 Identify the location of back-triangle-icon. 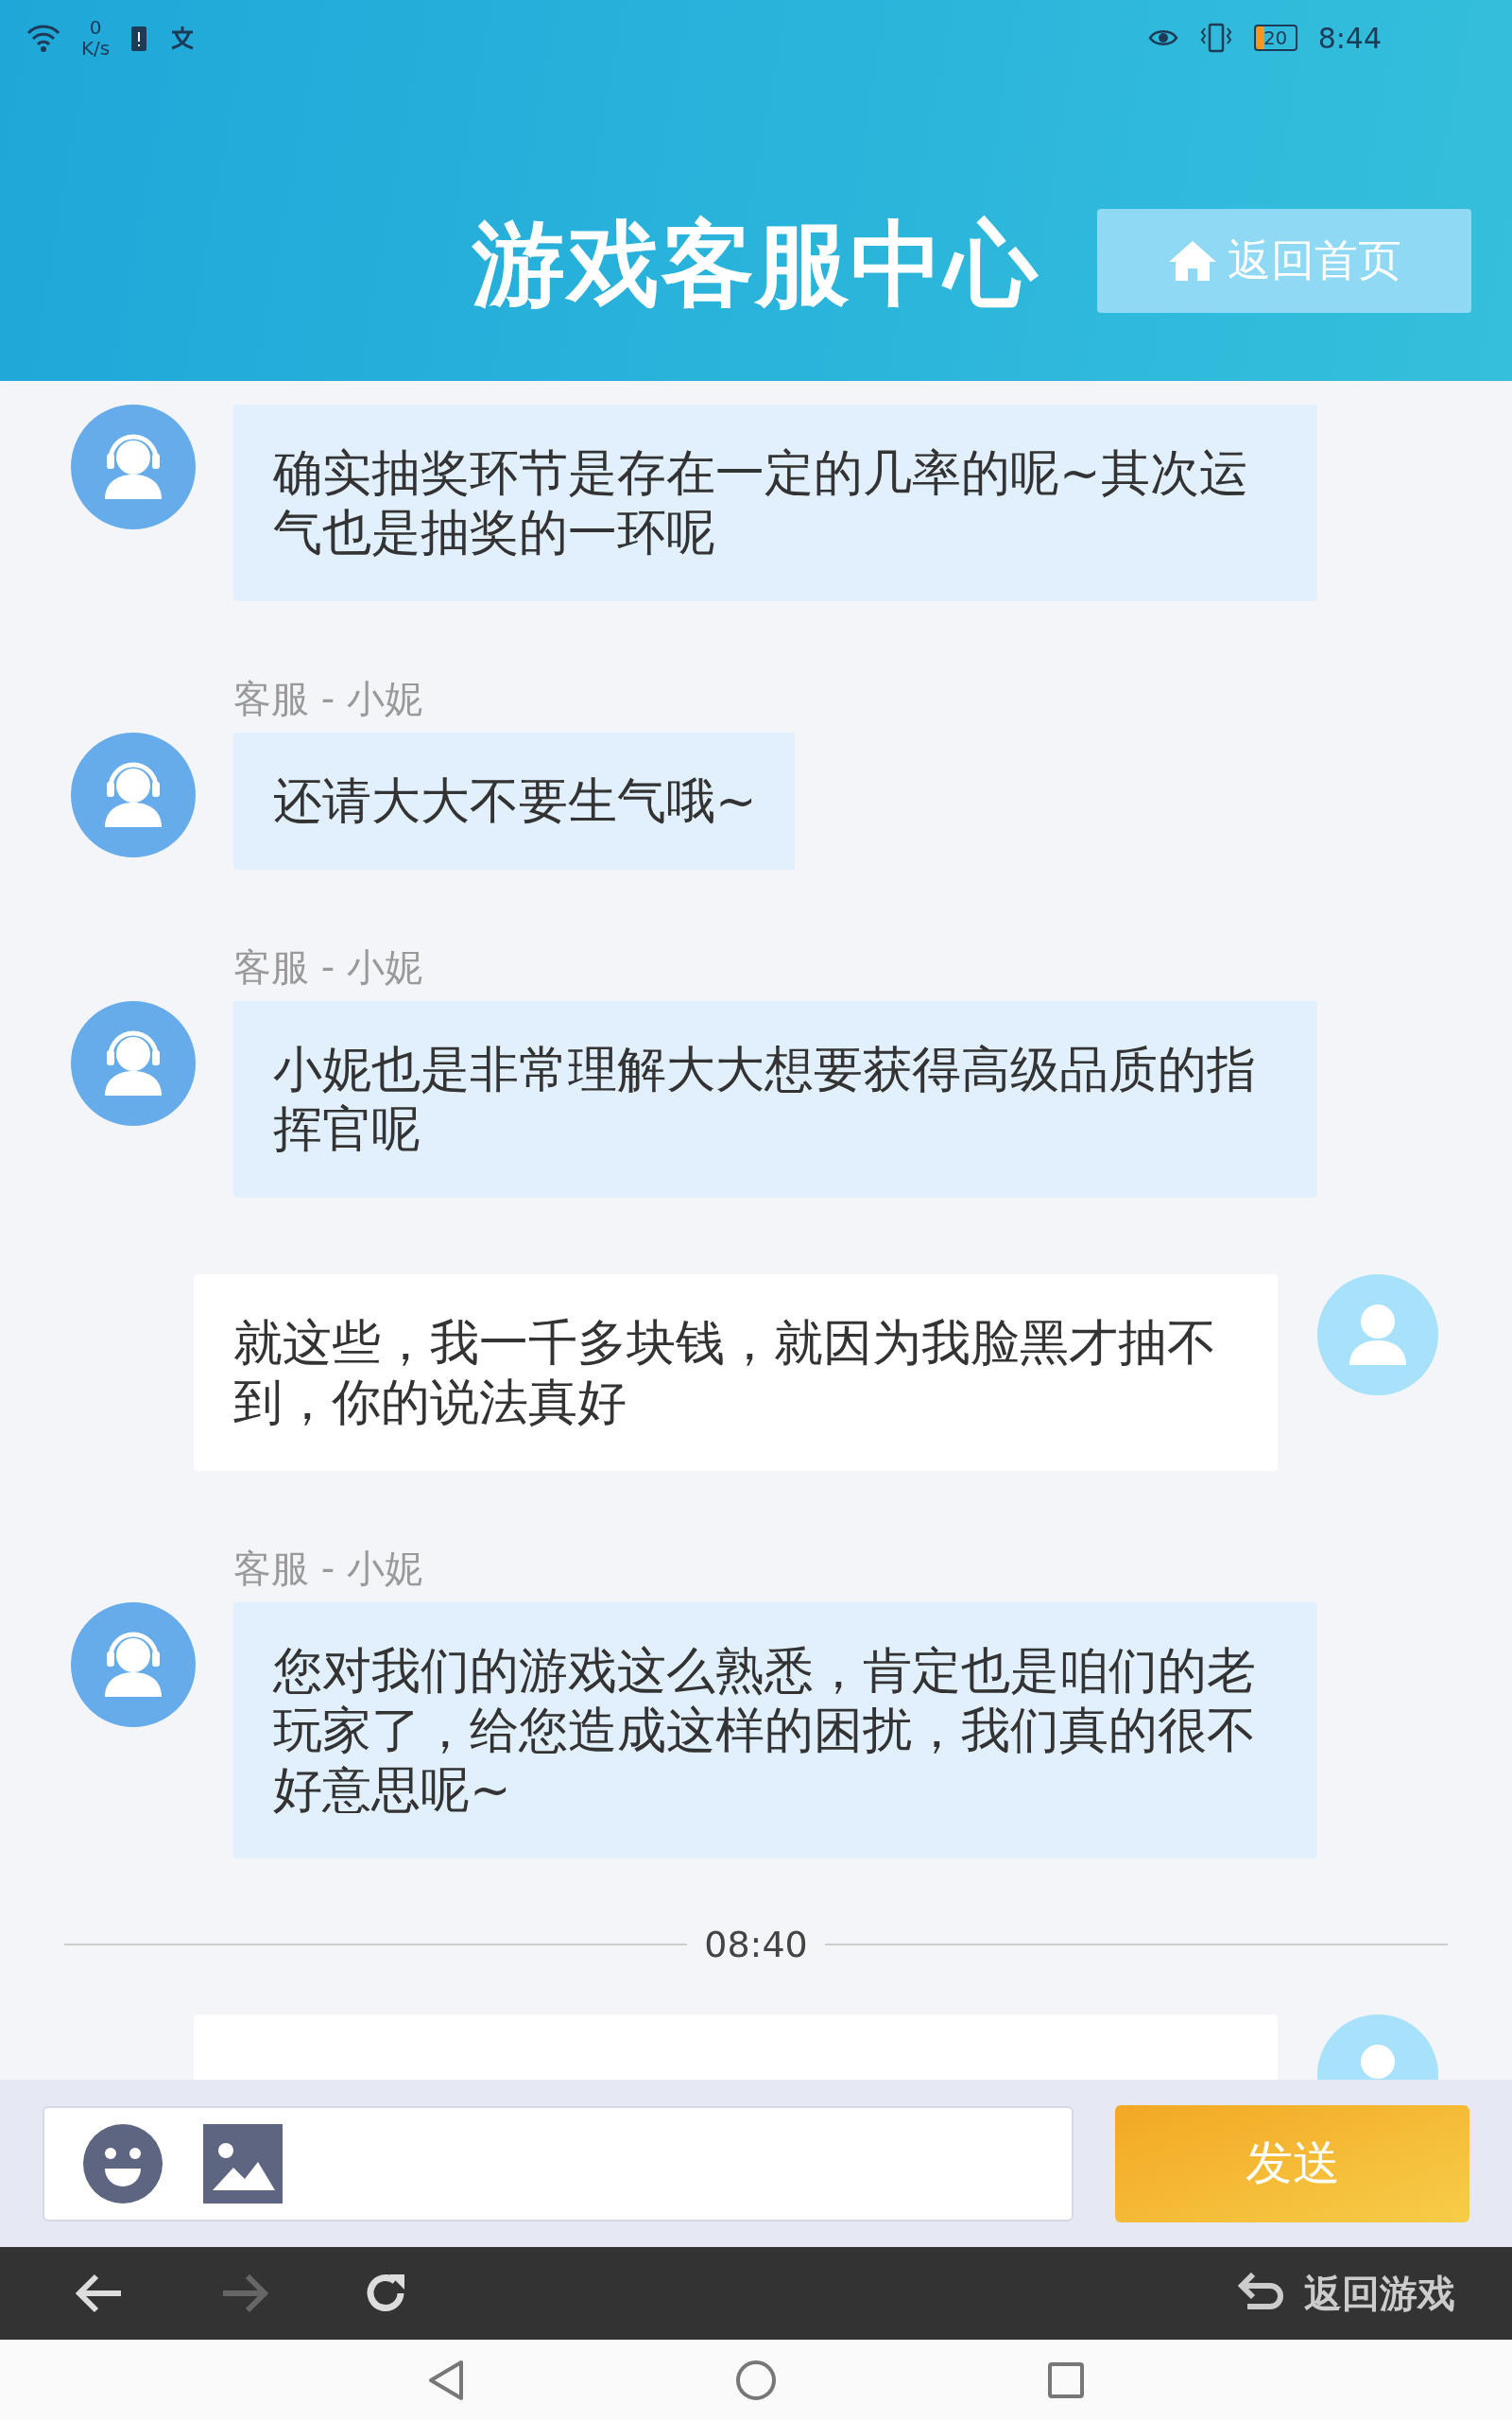
(446, 2380).